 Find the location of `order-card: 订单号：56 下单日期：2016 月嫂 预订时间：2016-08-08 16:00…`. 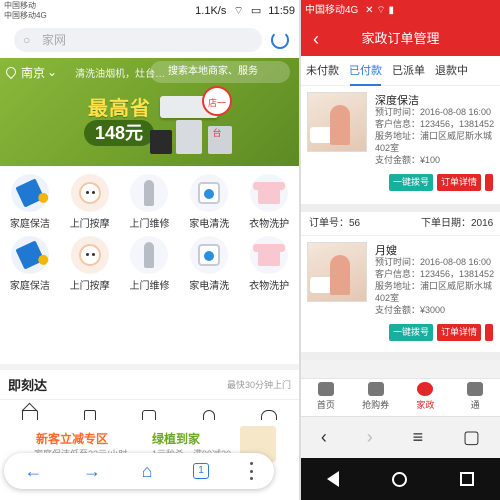

order-card: 订单号：56 下单日期：2016 月嫂 预订时间：2016-08-08 16:00… is located at coordinates (400, 282).